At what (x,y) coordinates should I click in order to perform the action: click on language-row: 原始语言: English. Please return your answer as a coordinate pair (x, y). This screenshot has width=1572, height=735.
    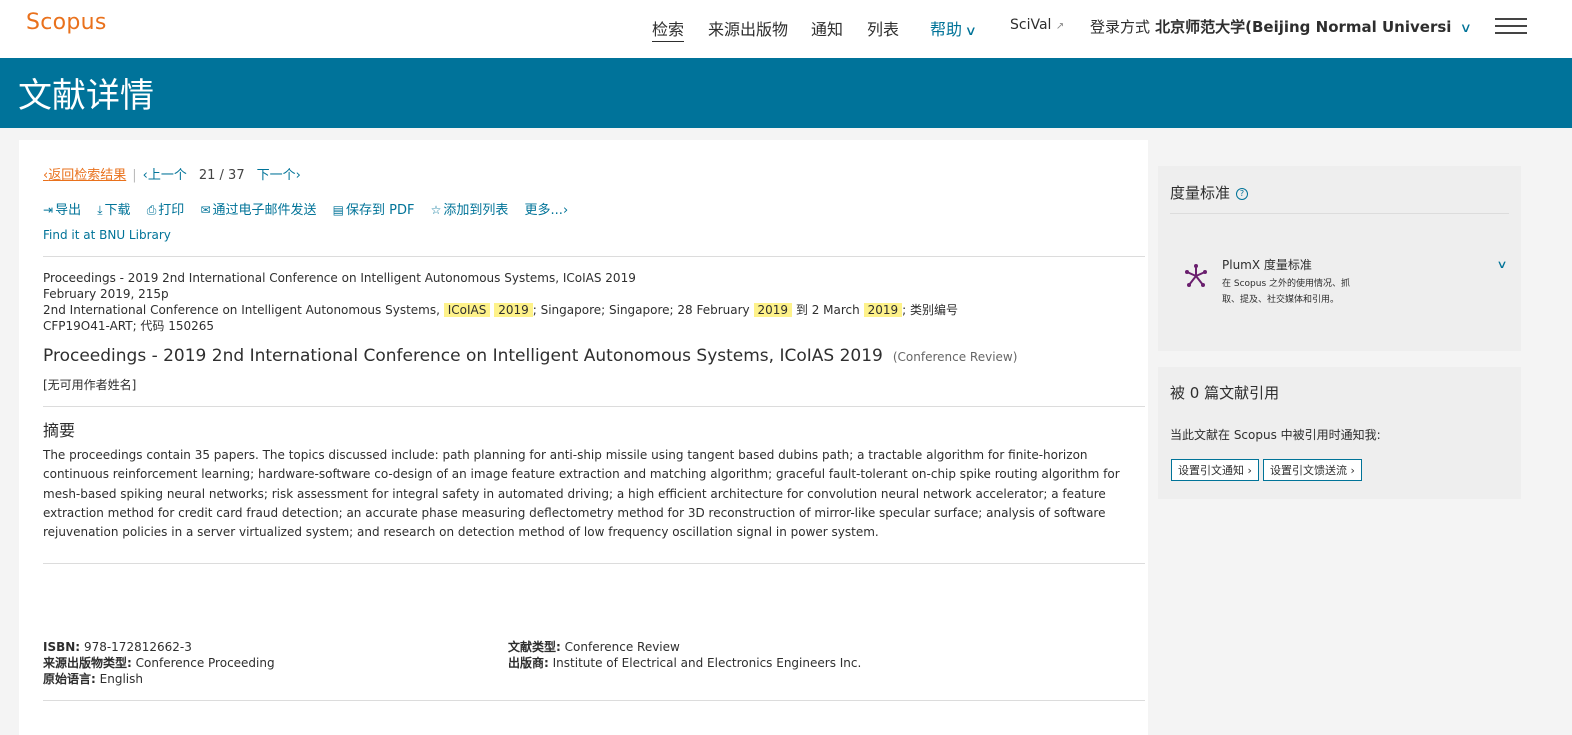
    Looking at the image, I should click on (159, 679).